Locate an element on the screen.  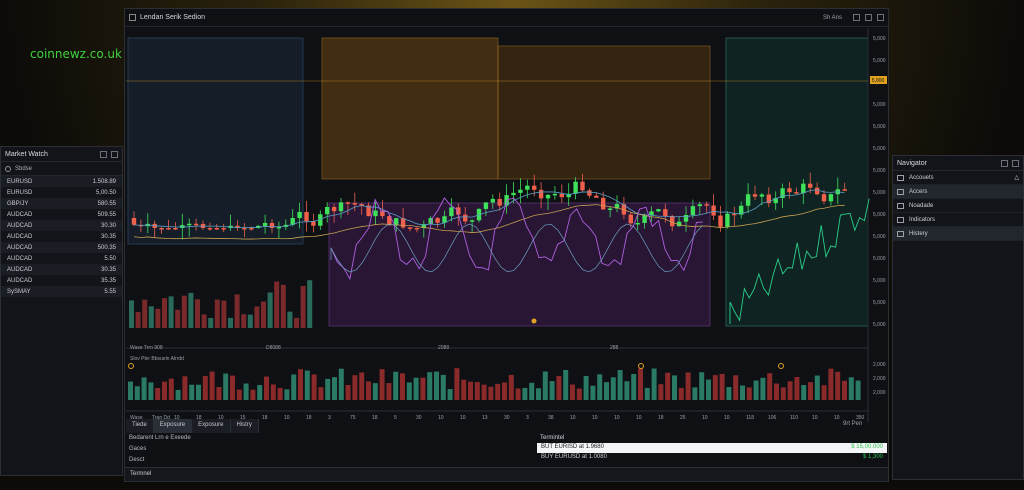
time-tick-label: 25 is located at coordinates (683, 418).